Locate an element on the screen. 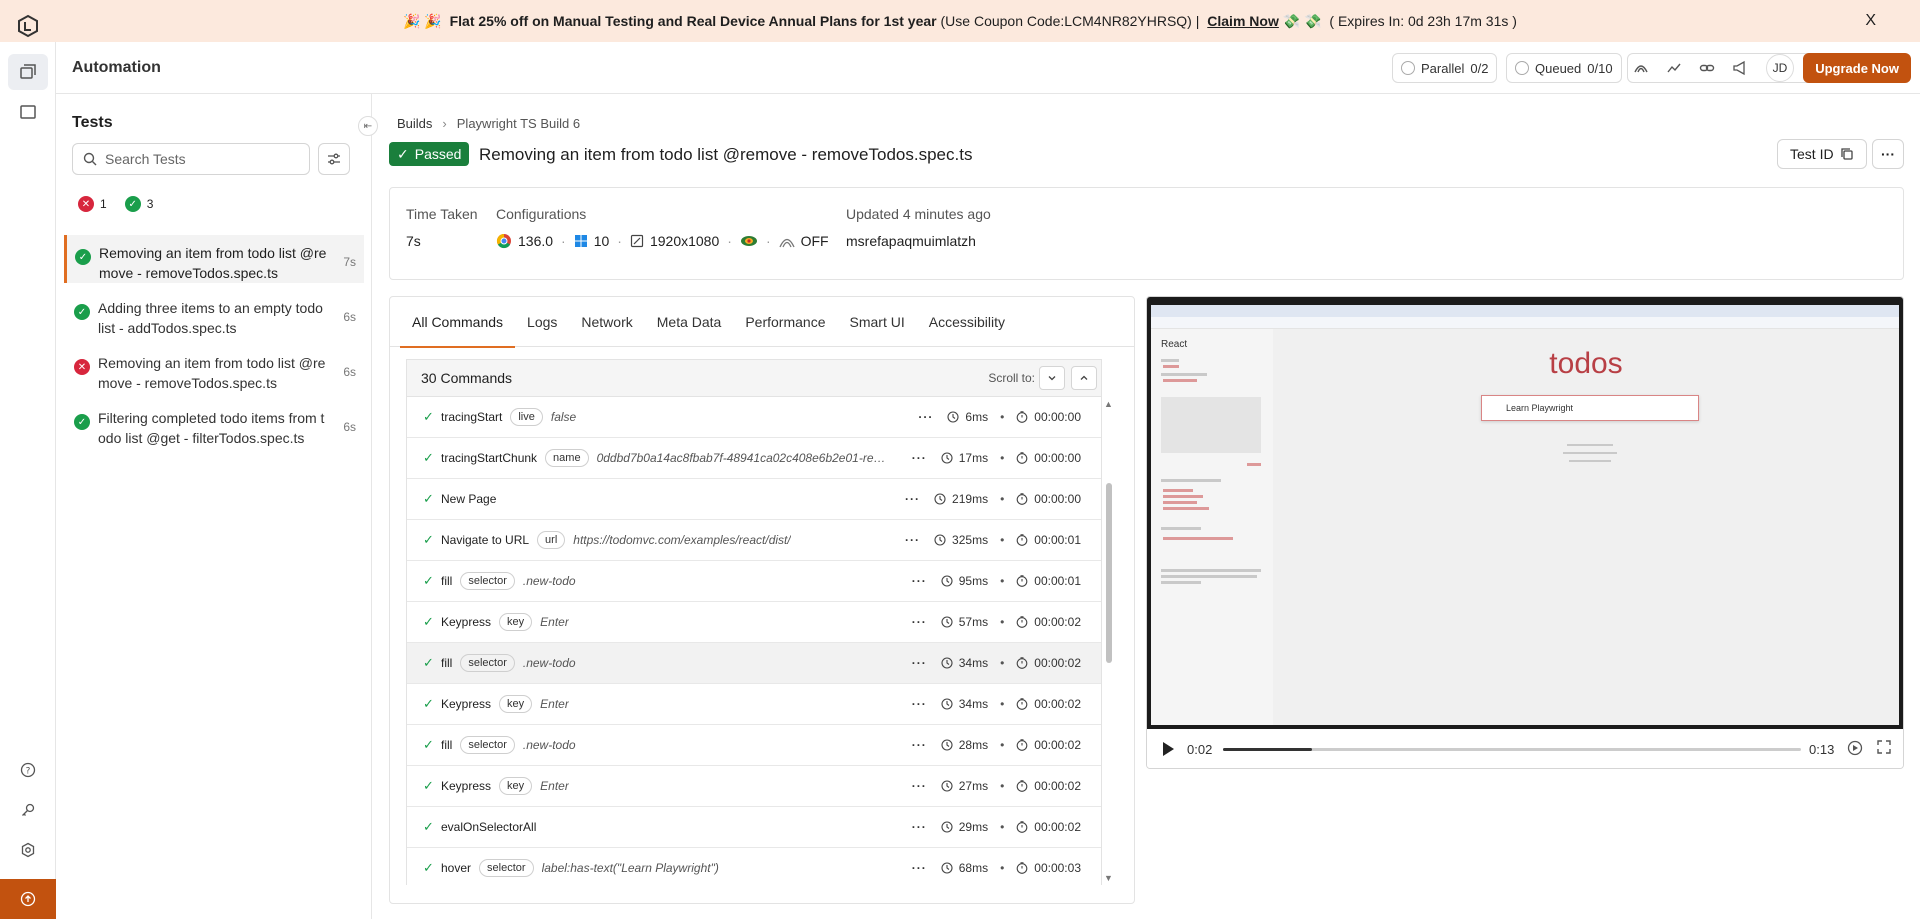 The image size is (1920, 919). help-icon: ? is located at coordinates (28, 770).